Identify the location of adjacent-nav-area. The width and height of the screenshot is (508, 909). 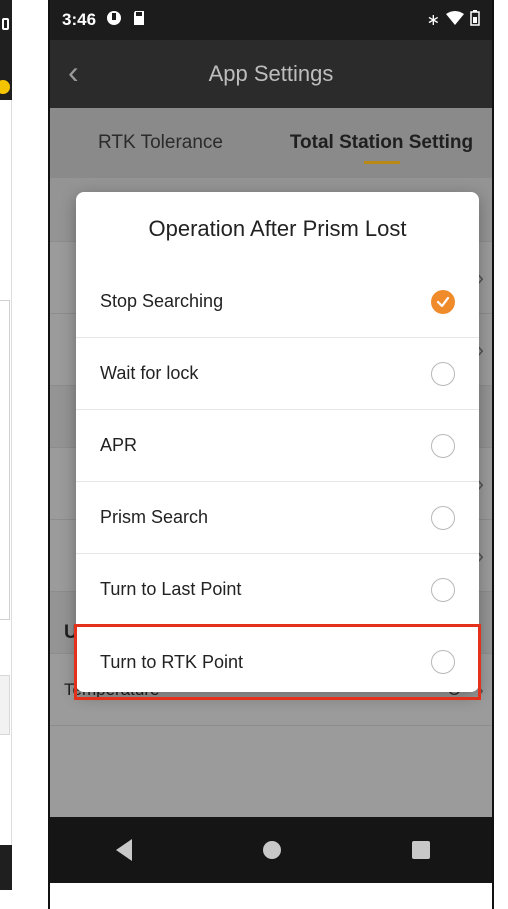
(6, 867).